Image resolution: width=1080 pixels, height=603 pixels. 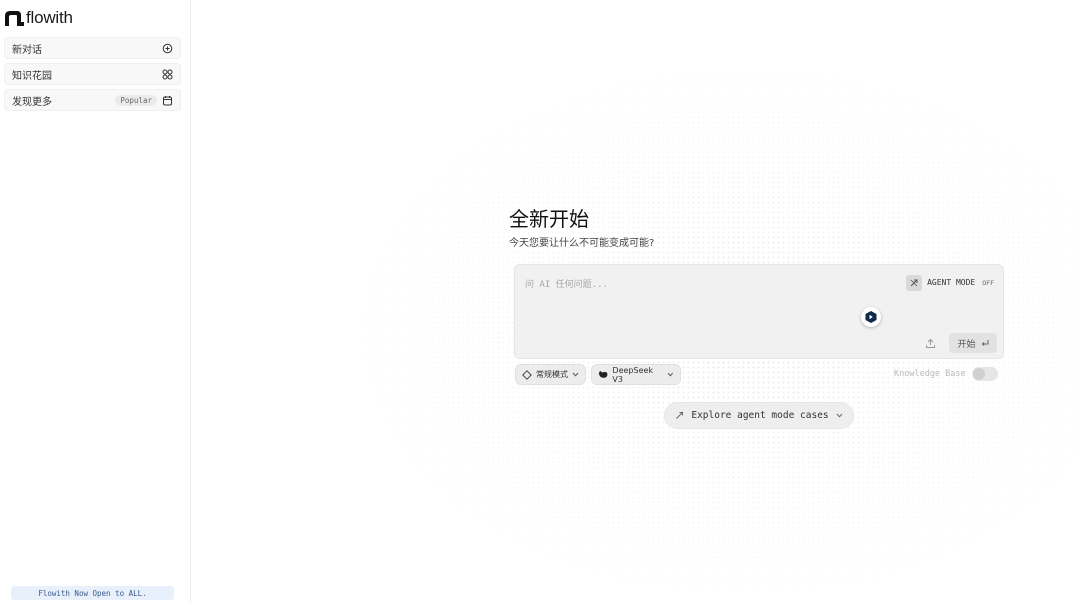 I want to click on model-label: DeepSeek V3, so click(x=633, y=374).